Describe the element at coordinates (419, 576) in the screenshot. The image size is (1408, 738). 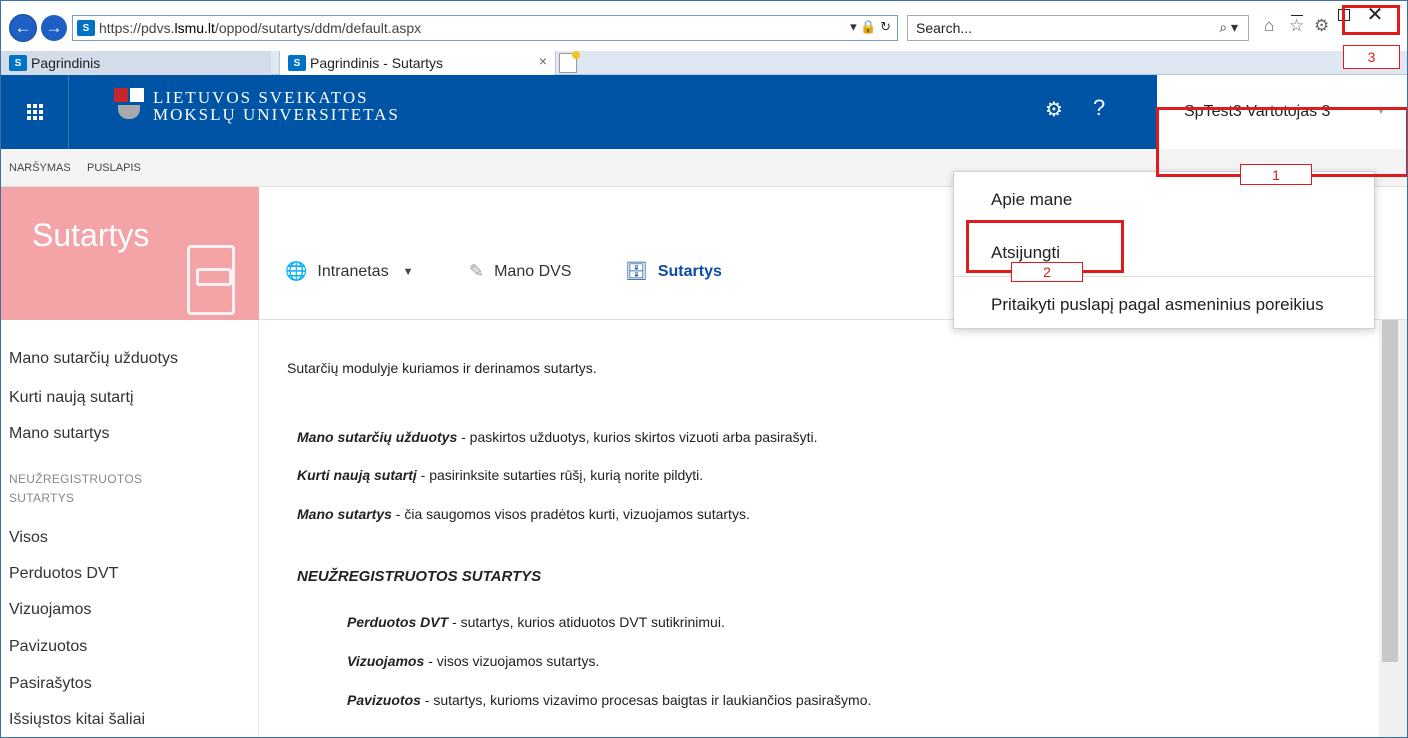
I see `section-heading: NEUŽREGISTRUOTOS SUTARTYS` at that location.